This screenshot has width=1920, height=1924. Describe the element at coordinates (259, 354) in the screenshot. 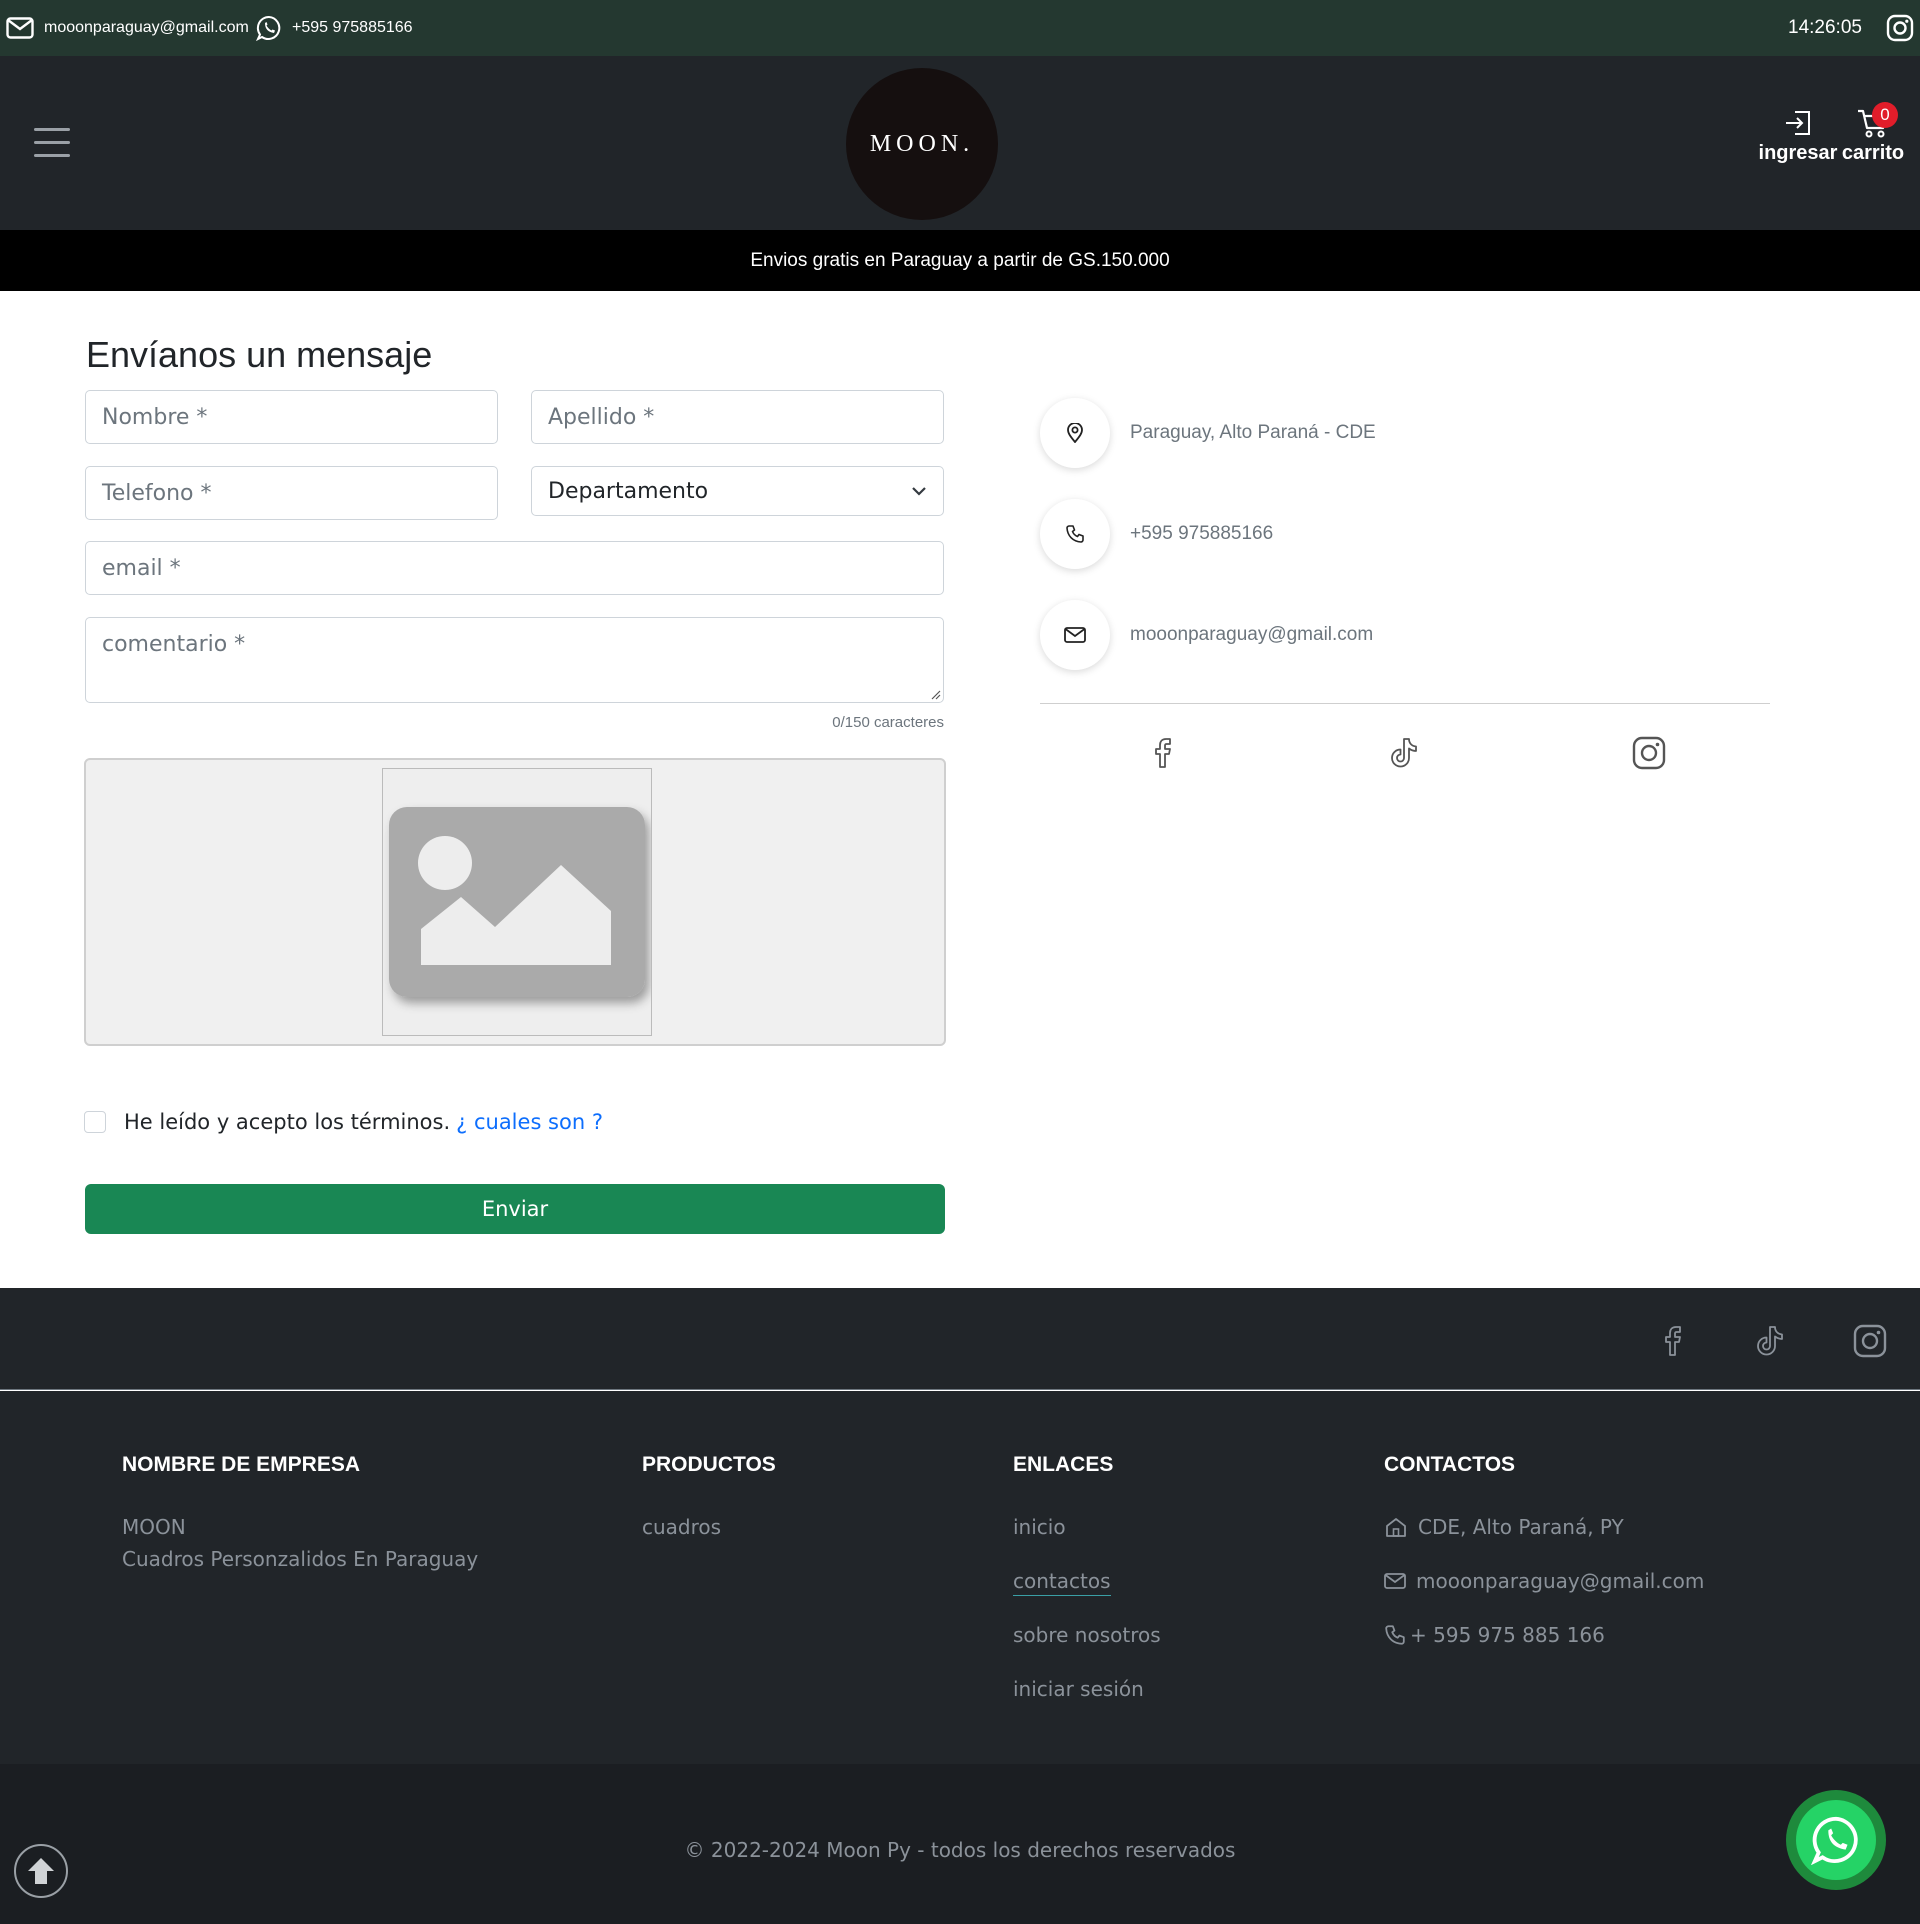

I see `form-title: Envíanos un mensaje` at that location.